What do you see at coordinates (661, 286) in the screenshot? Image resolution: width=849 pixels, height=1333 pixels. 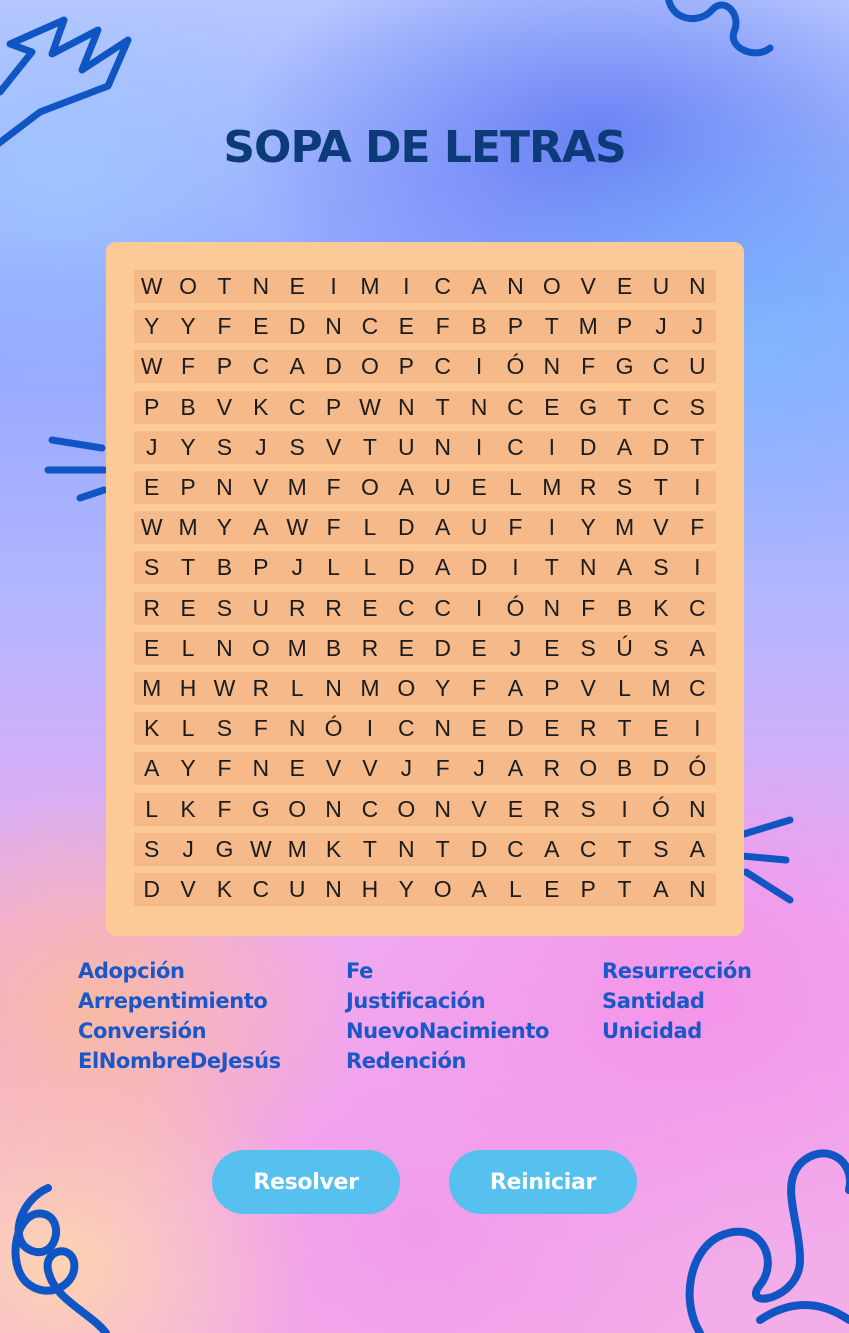 I see `grid-cell: U` at bounding box center [661, 286].